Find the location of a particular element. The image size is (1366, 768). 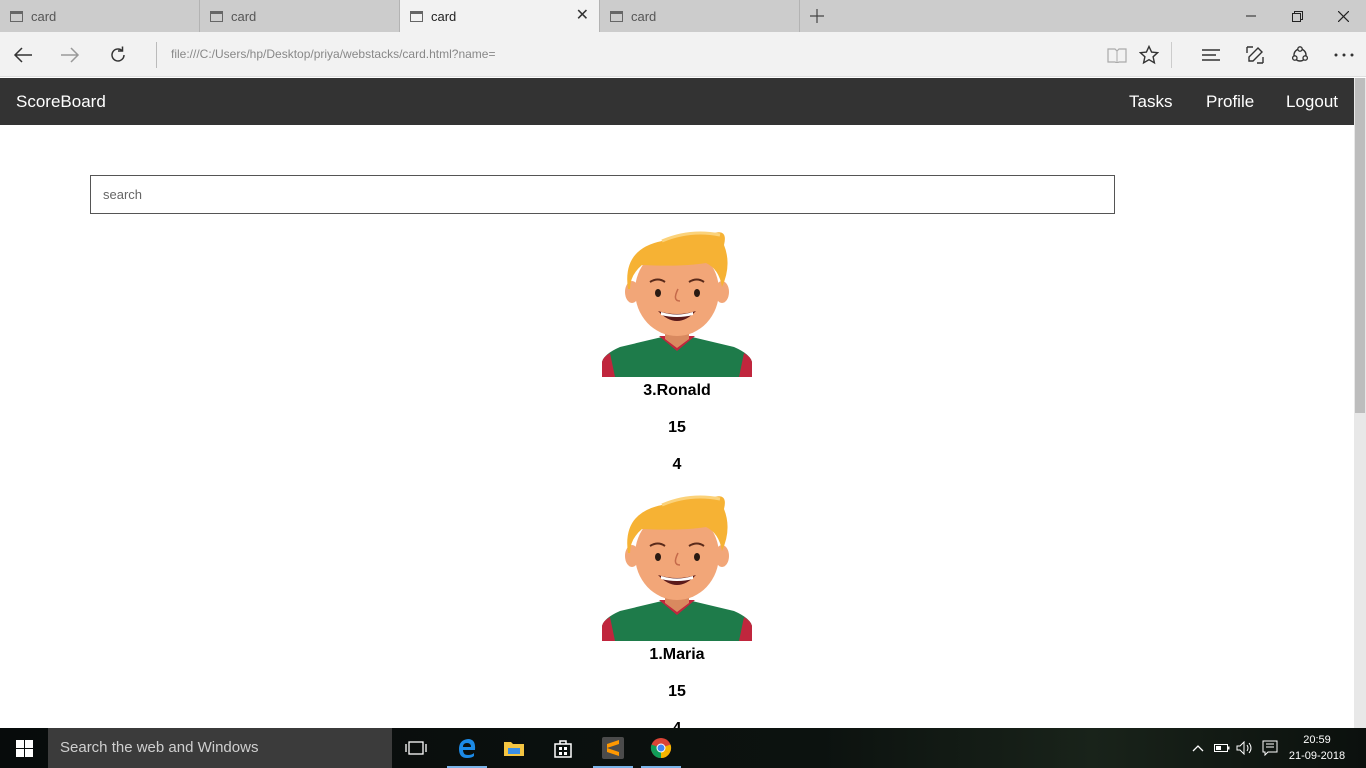

toolbar-separator is located at coordinates (1171, 55).